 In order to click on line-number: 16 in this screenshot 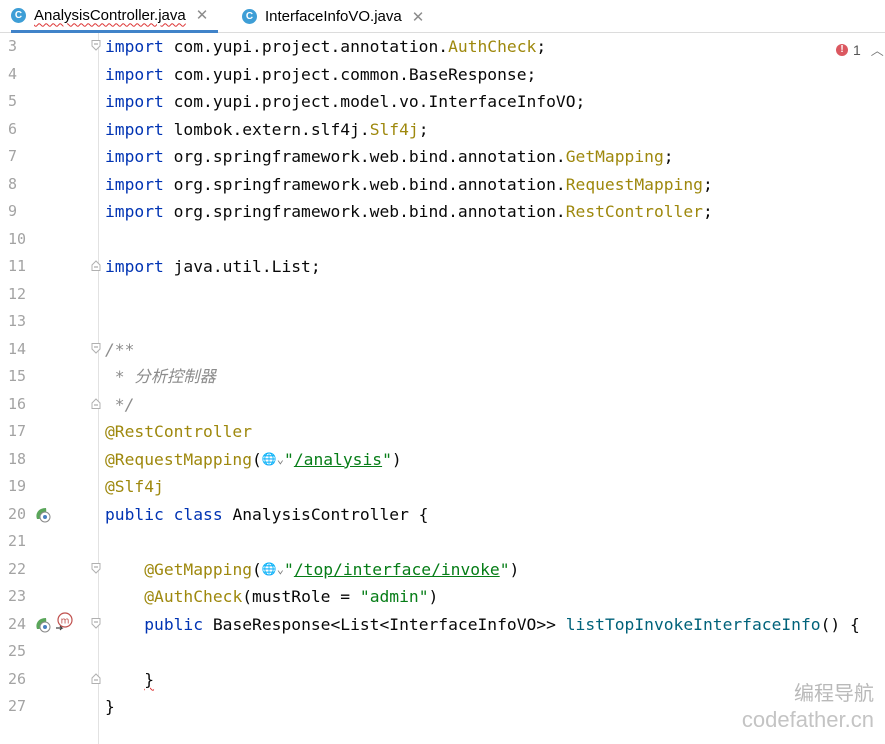, I will do `click(17, 403)`.